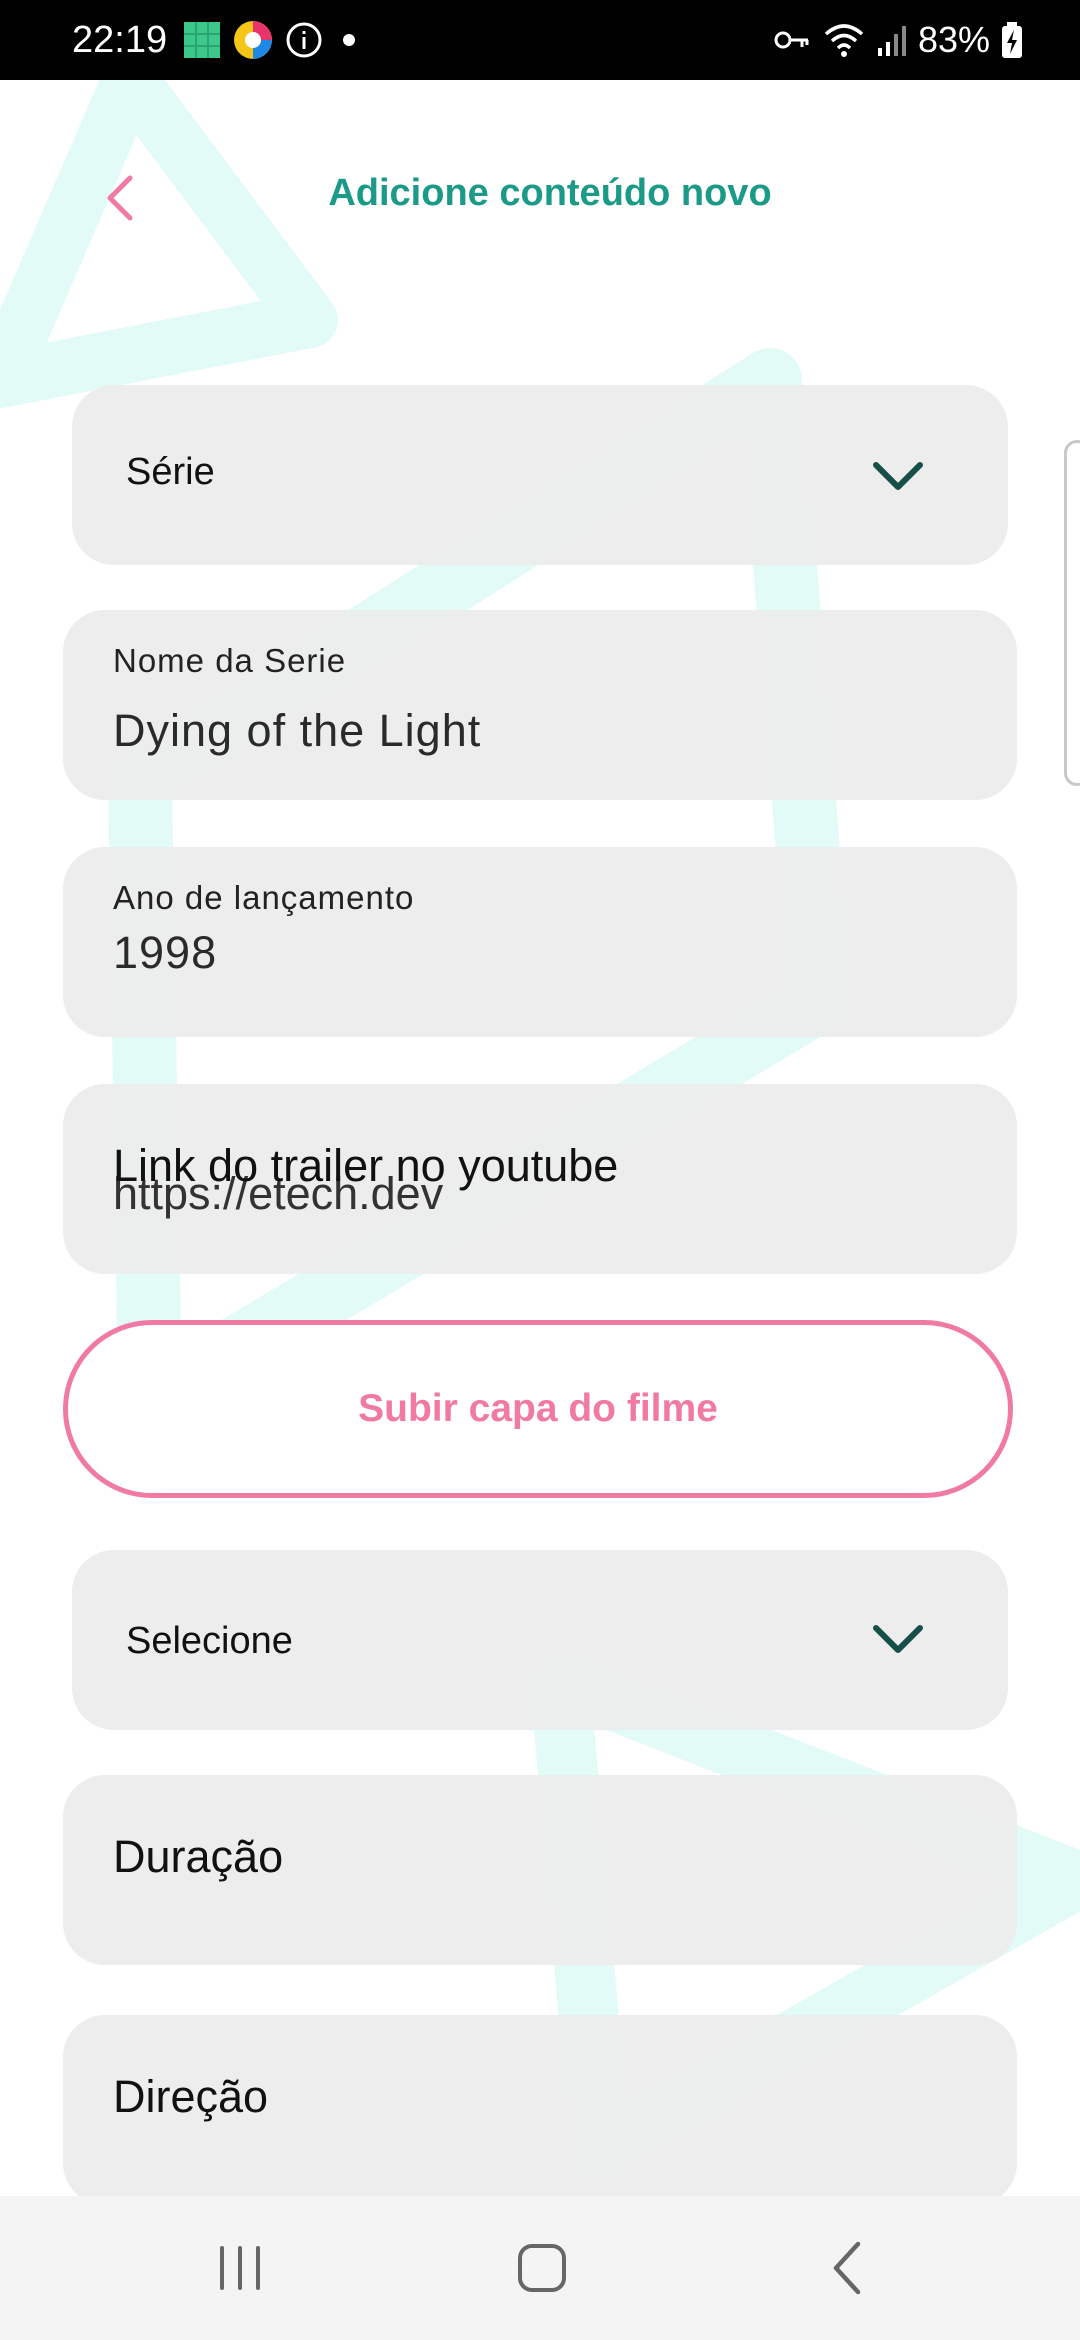 The height and width of the screenshot is (2340, 1080). Describe the element at coordinates (846, 2268) in the screenshot. I see `back-icon` at that location.